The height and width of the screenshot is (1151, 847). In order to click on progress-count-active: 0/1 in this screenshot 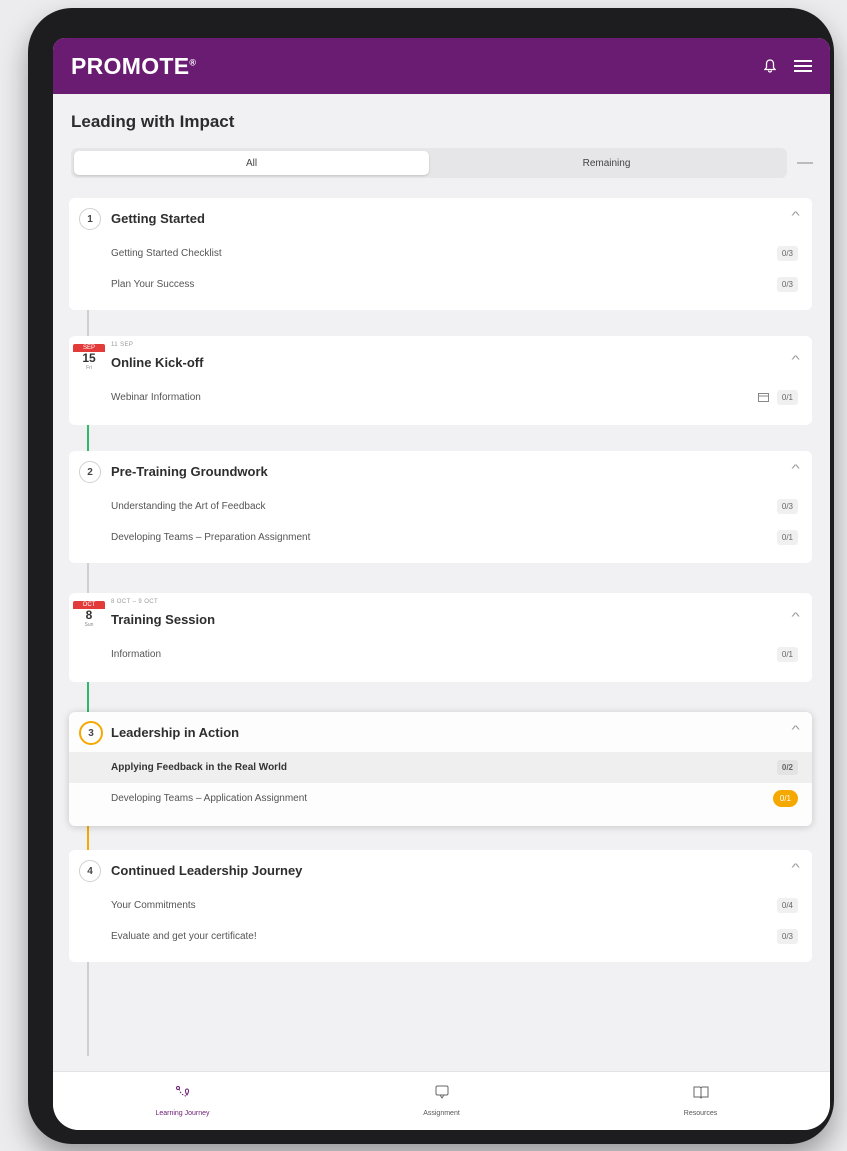, I will do `click(785, 798)`.